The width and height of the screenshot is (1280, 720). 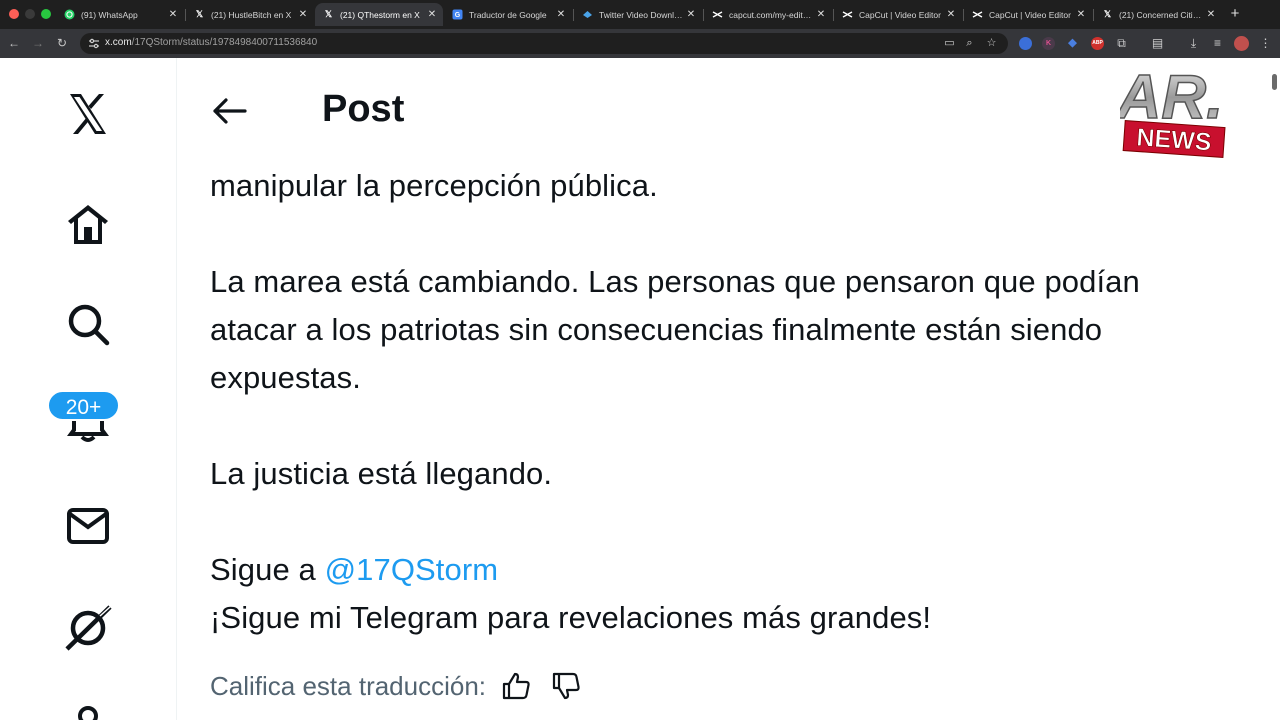 What do you see at coordinates (1097, 43) in the screenshot?
I see `adblock-icon: ABP` at bounding box center [1097, 43].